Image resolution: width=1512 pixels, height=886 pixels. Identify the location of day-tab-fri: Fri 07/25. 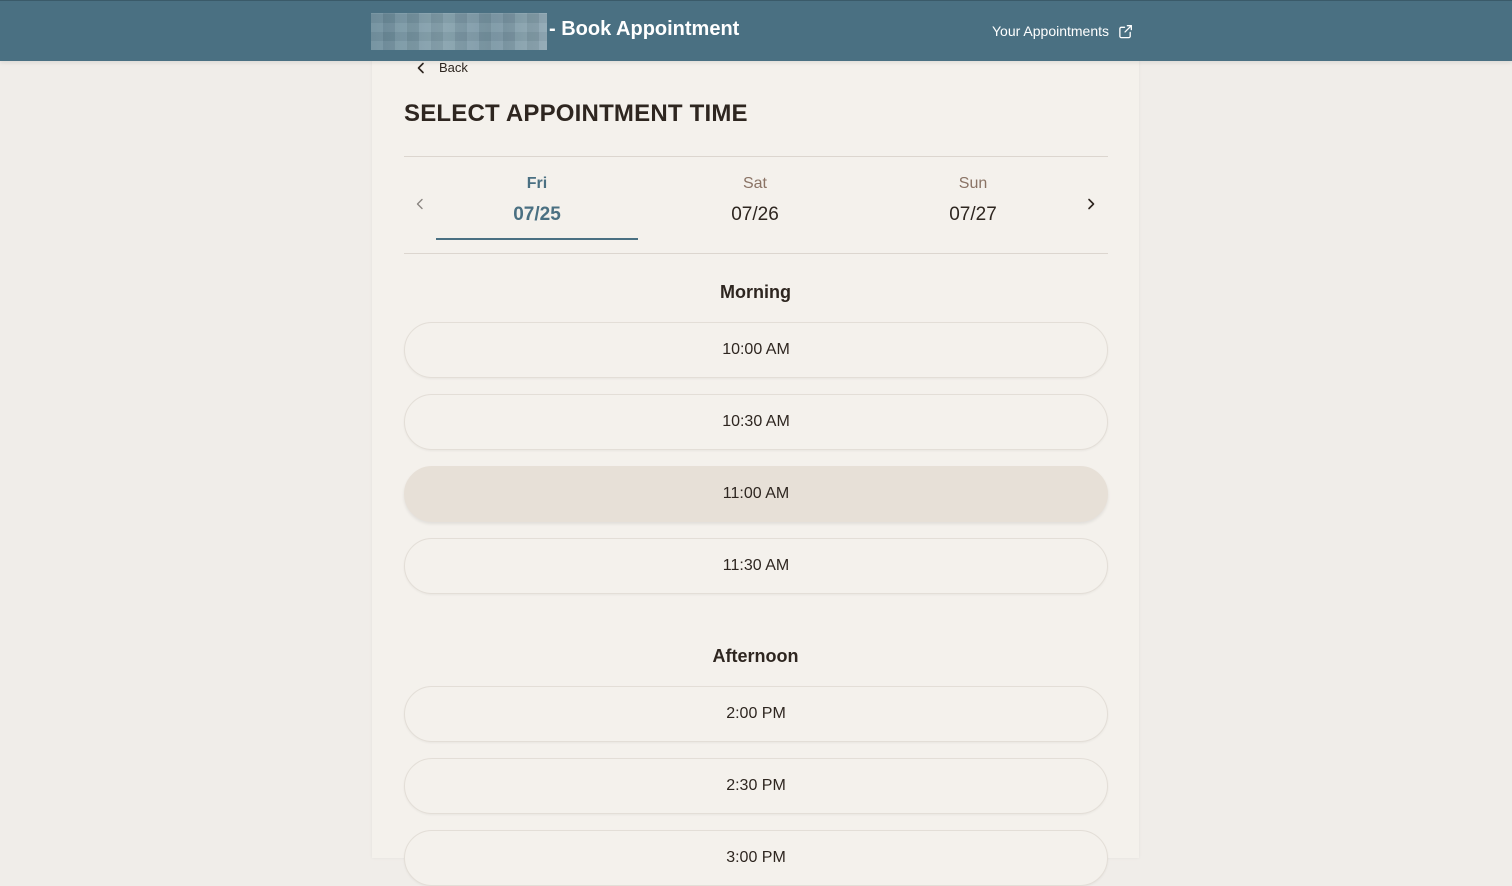
(537, 207).